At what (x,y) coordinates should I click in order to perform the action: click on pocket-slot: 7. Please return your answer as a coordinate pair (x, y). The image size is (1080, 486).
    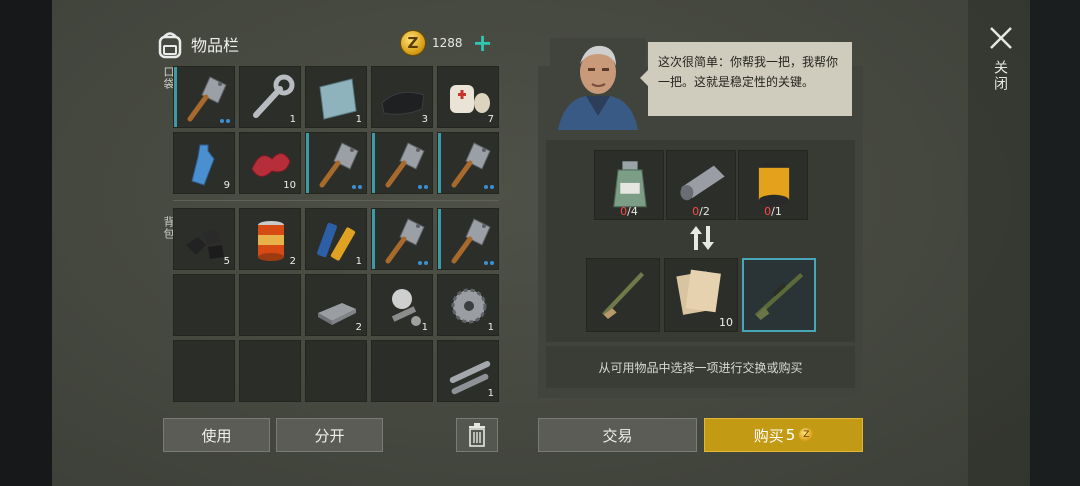
    Looking at the image, I should click on (468, 97).